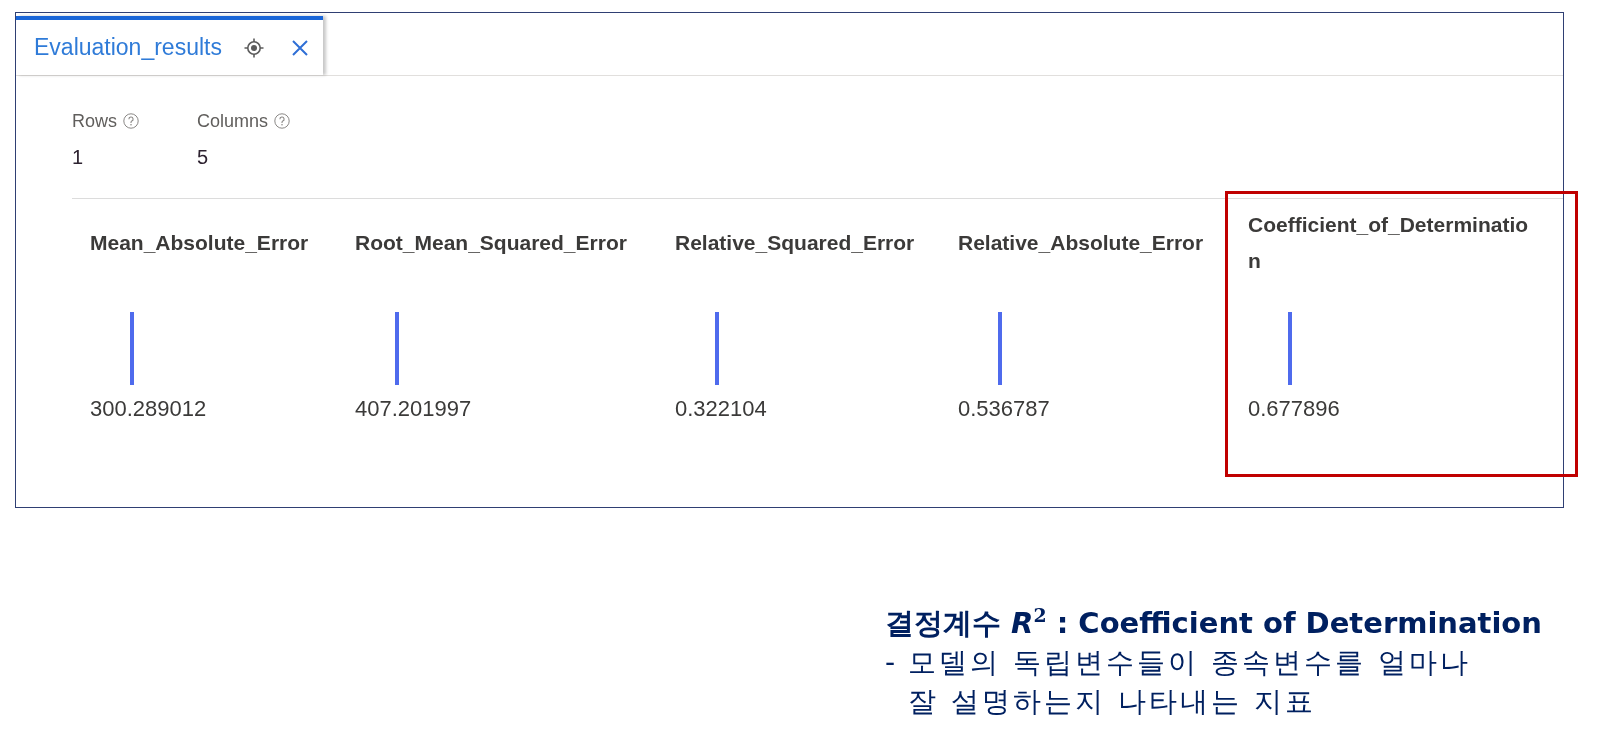  Describe the element at coordinates (1389, 243) in the screenshot. I see `column-heading: Coefficient_of_Determination` at that location.